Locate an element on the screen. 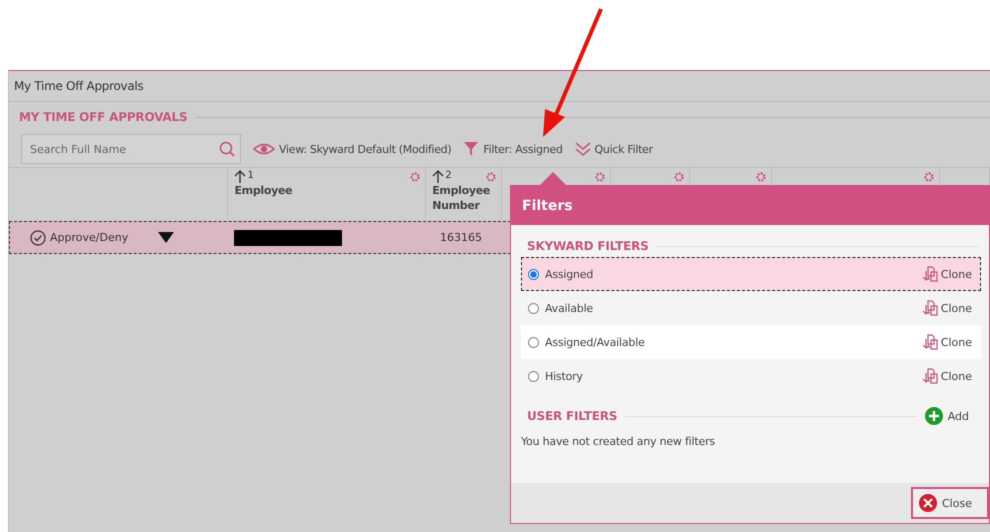 The height and width of the screenshot is (532, 990). add-button: Add is located at coordinates (946, 416).